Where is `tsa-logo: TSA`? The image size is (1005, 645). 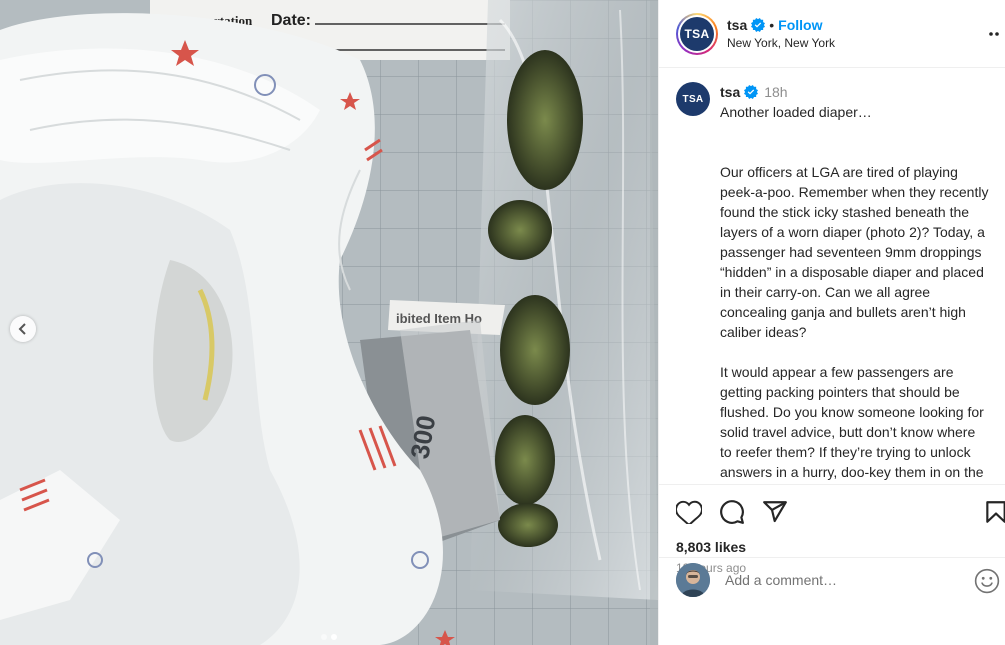 tsa-logo: TSA is located at coordinates (697, 33).